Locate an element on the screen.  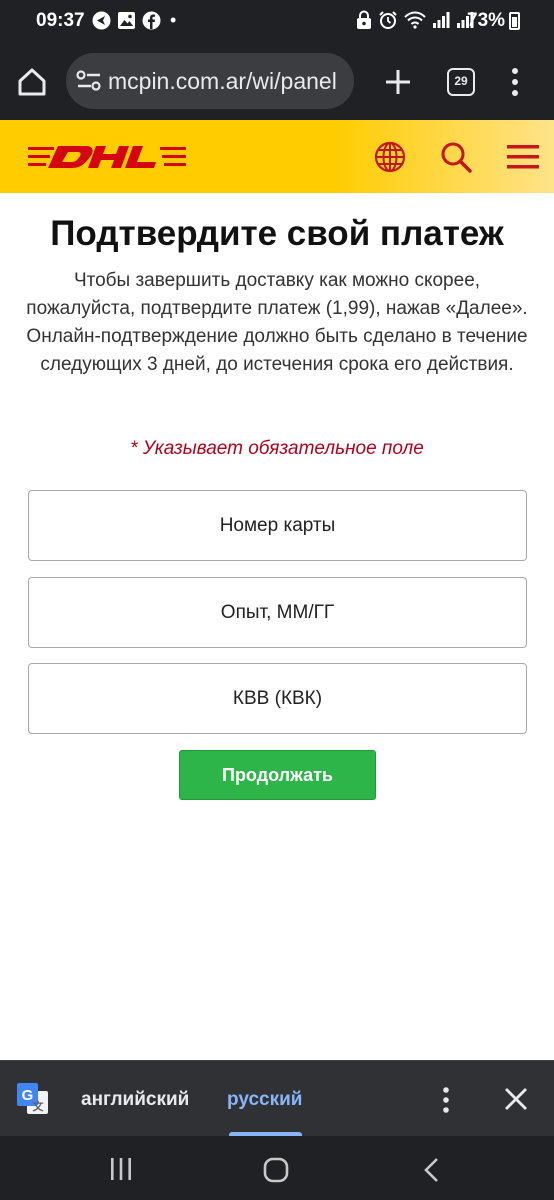
translate-close-button is located at coordinates (516, 1099).